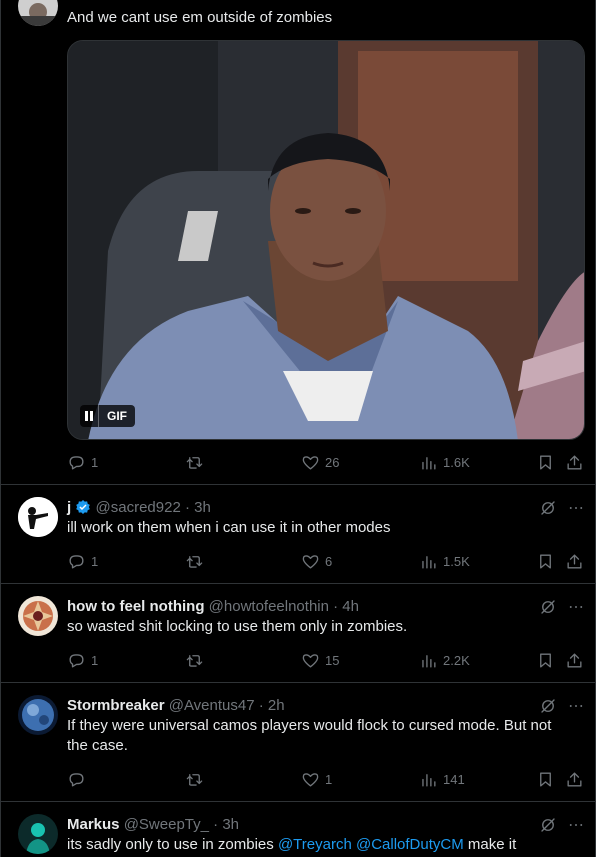 The image size is (596, 857). I want to click on views-count: 2.2K, so click(456, 660).